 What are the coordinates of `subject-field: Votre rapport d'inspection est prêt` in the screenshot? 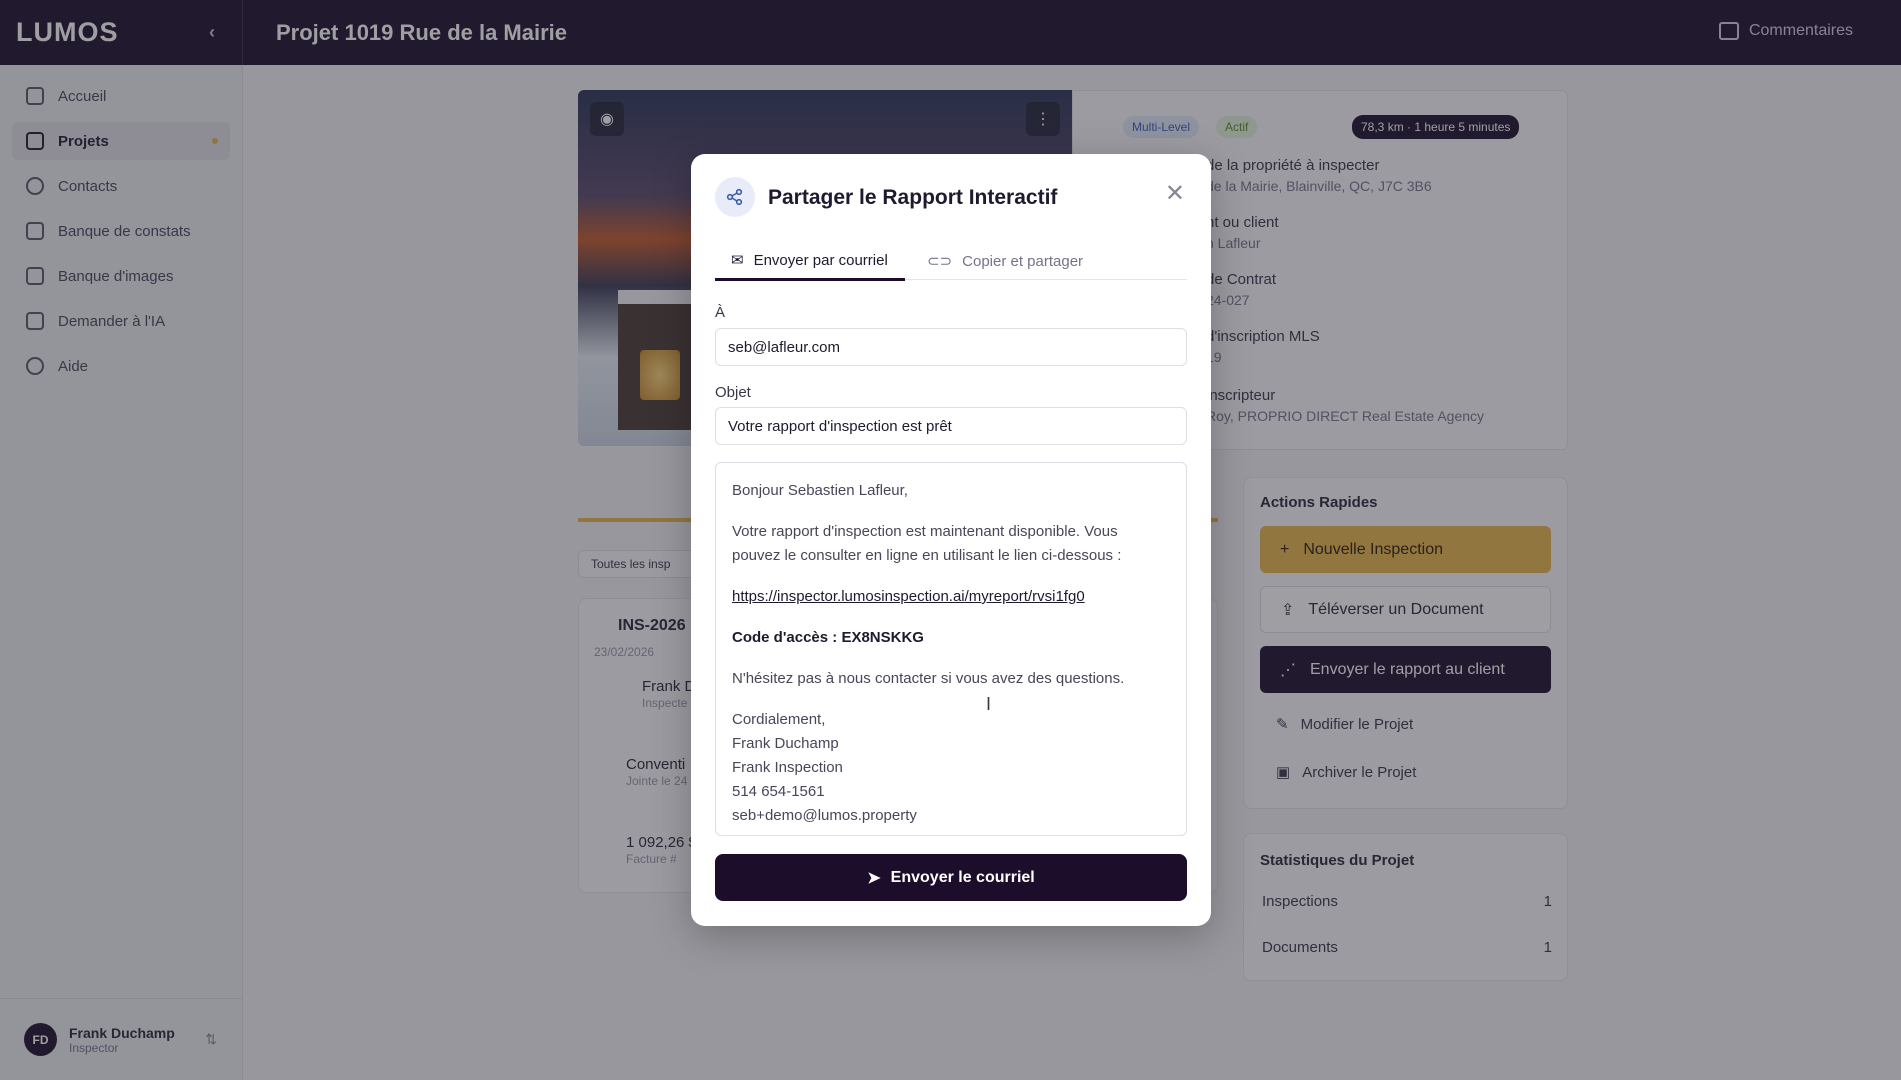 It's located at (951, 426).